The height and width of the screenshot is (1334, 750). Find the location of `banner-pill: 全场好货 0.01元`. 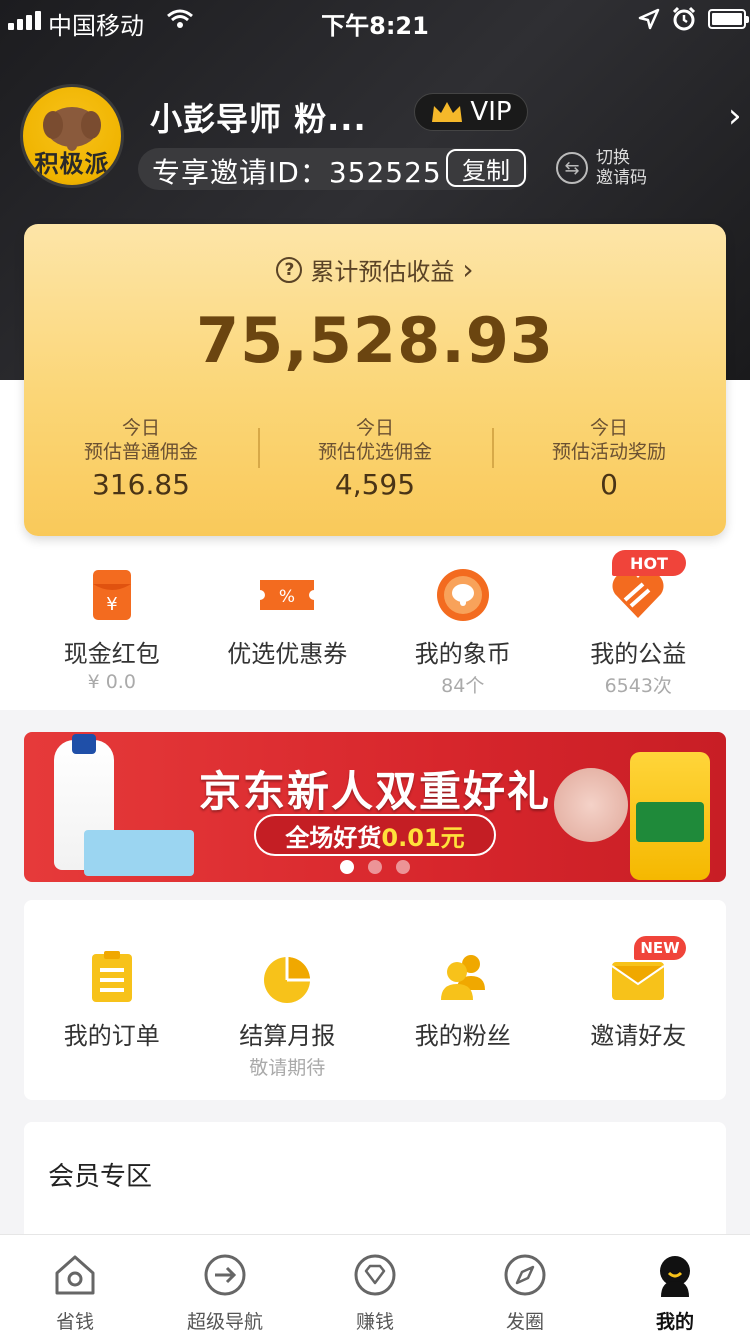

banner-pill: 全场好货 0.01元 is located at coordinates (375, 835).